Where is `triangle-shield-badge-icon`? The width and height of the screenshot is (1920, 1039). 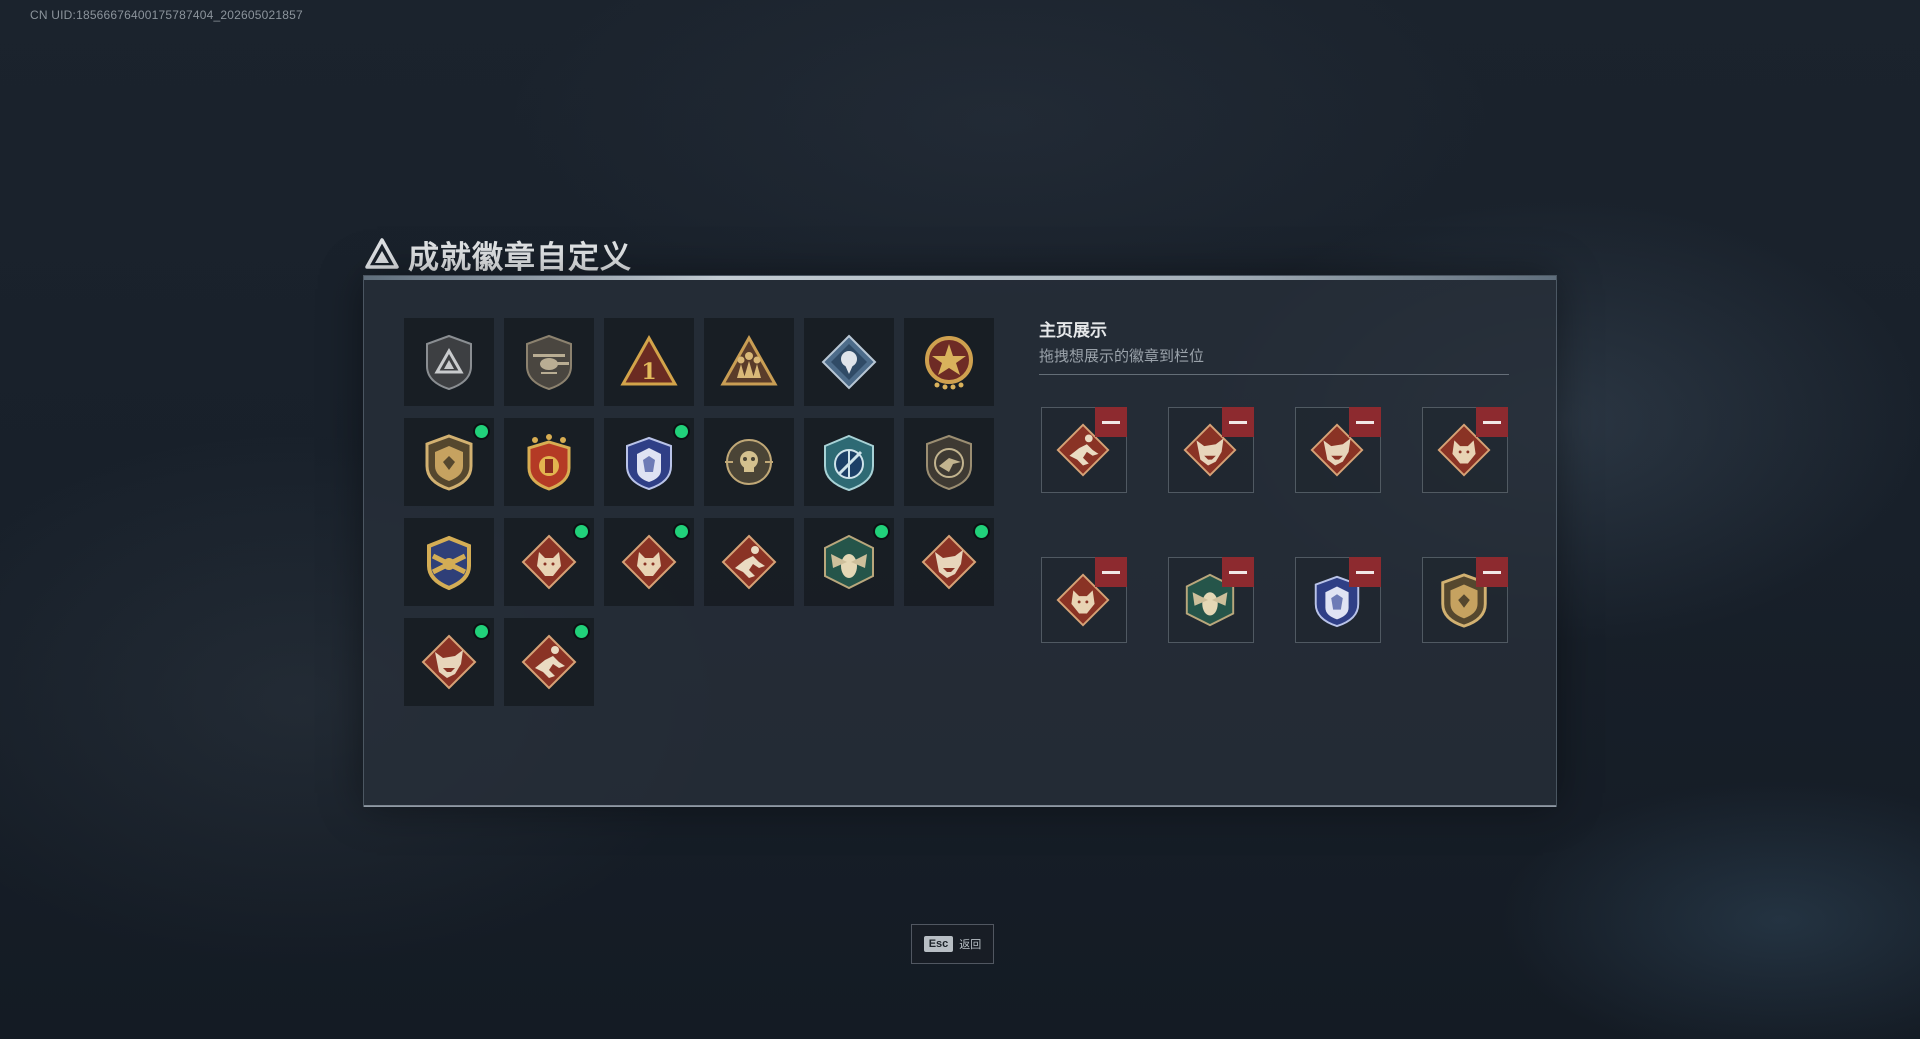
triangle-shield-badge-icon is located at coordinates (449, 362).